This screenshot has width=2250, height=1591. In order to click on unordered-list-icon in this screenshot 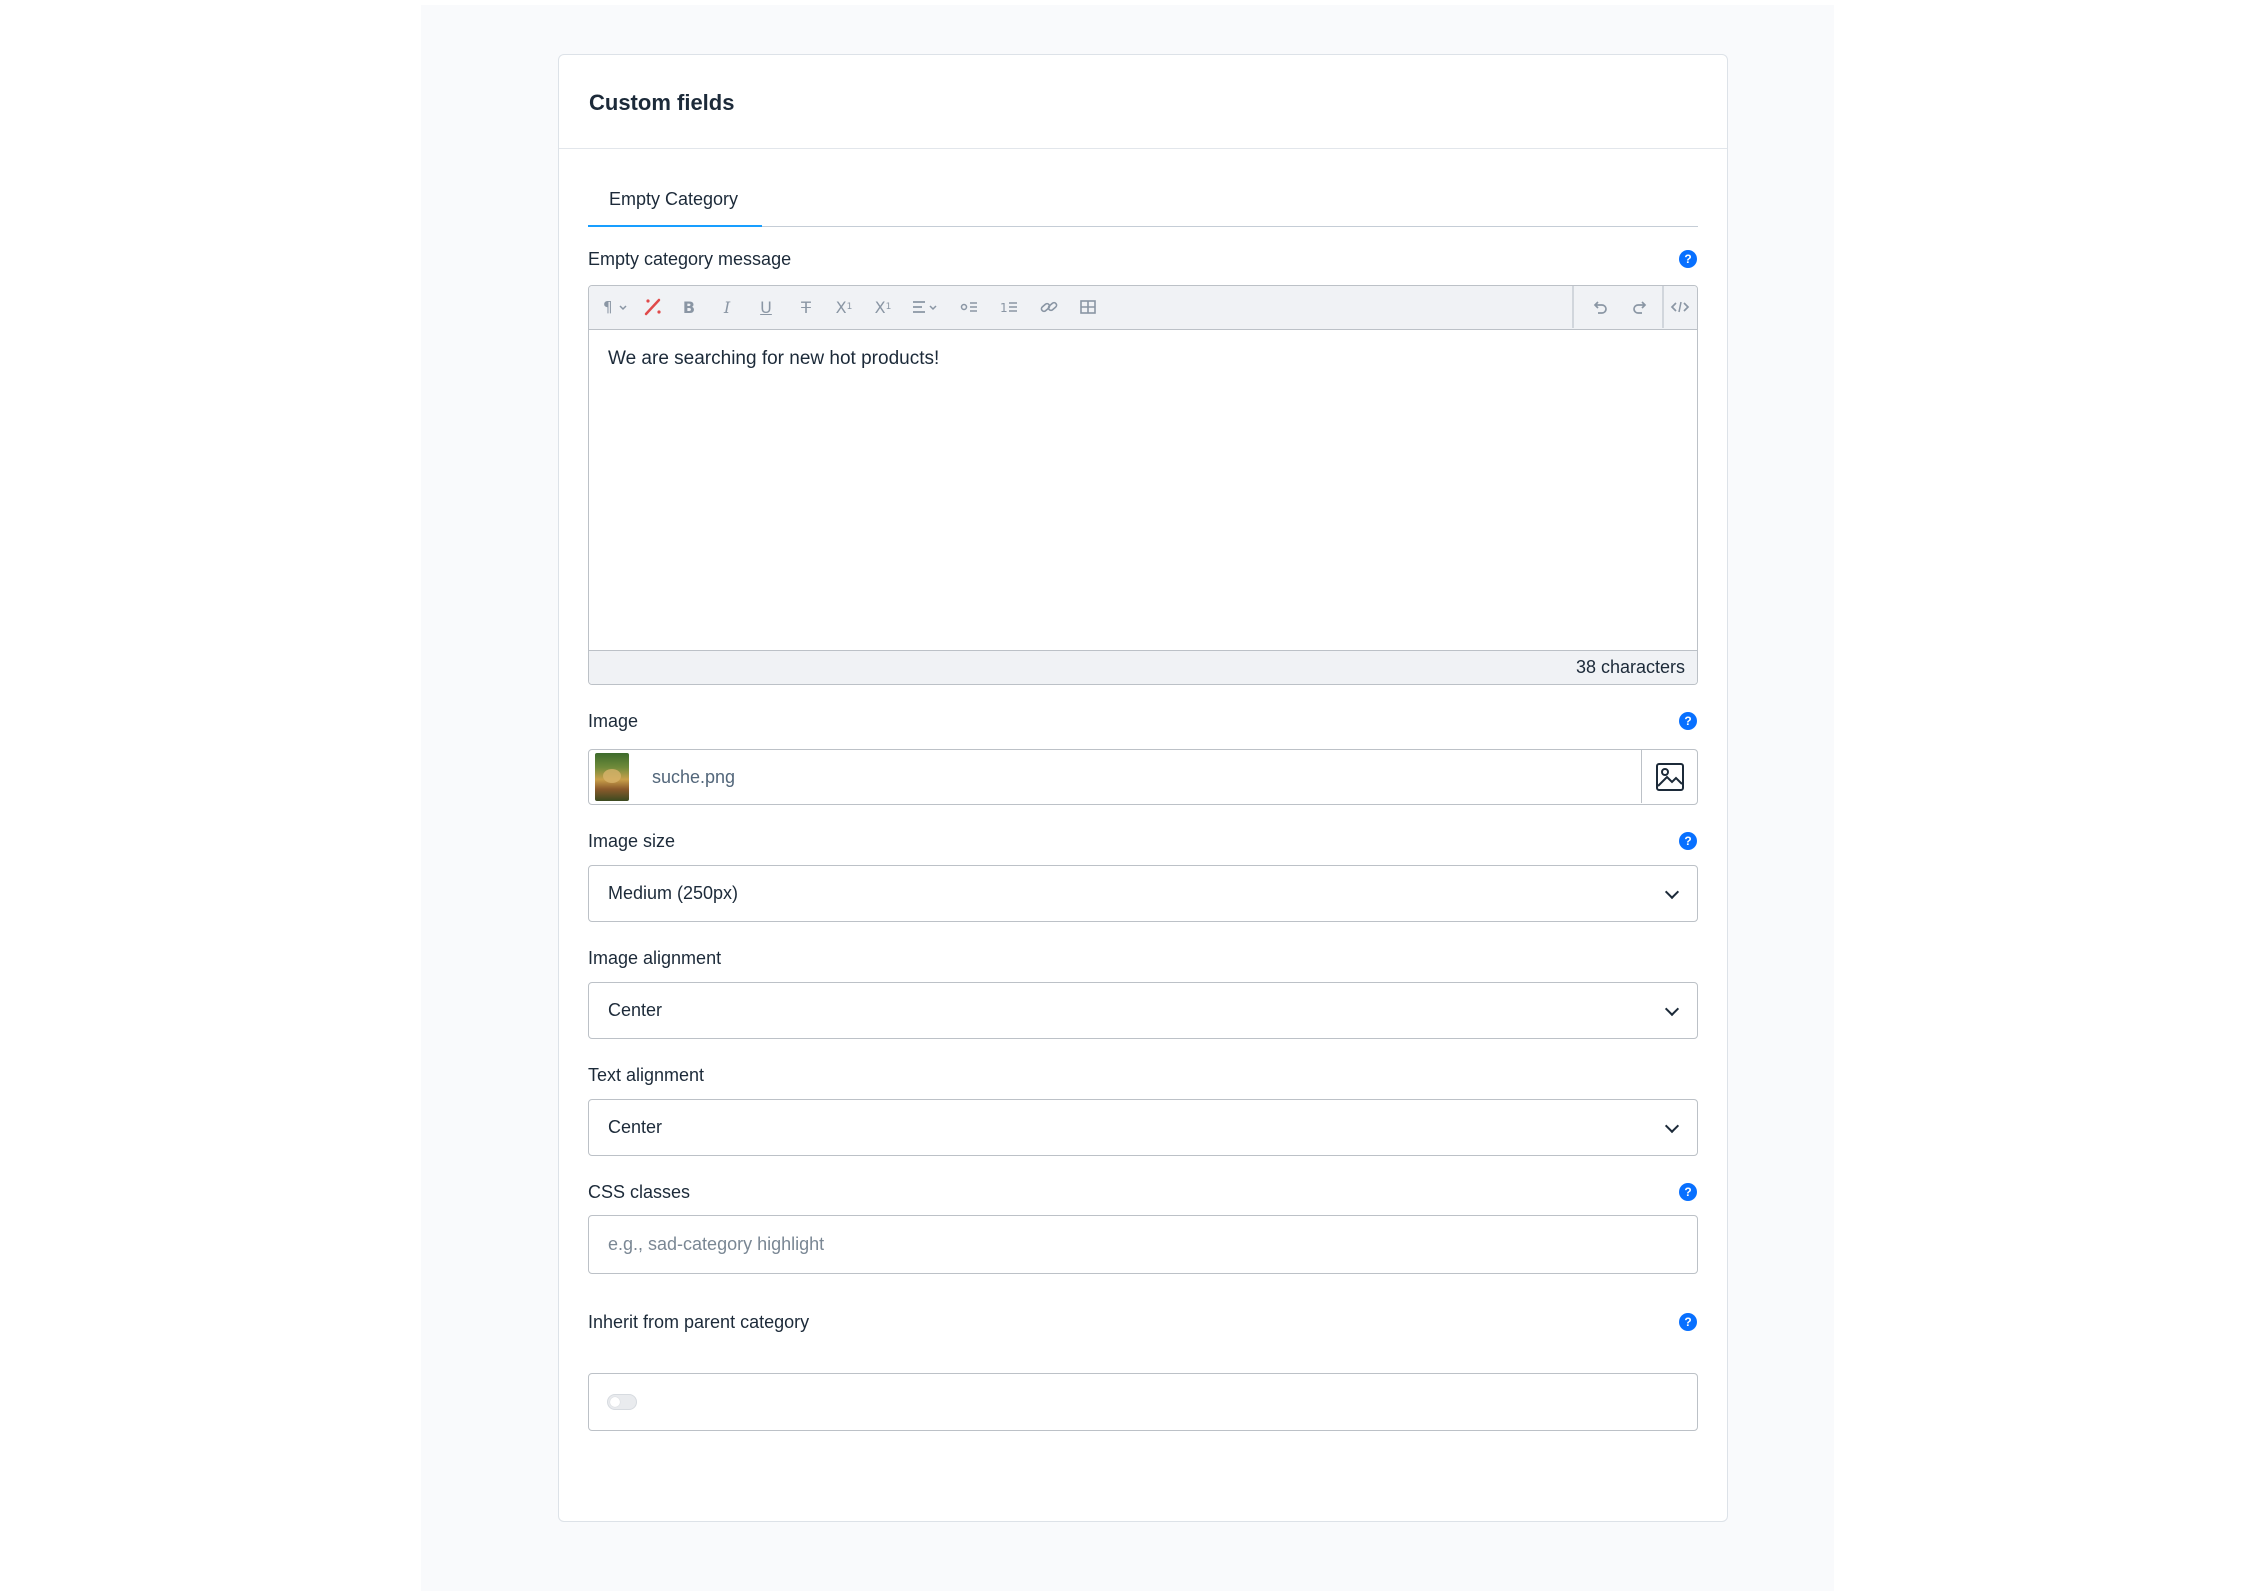, I will do `click(970, 307)`.